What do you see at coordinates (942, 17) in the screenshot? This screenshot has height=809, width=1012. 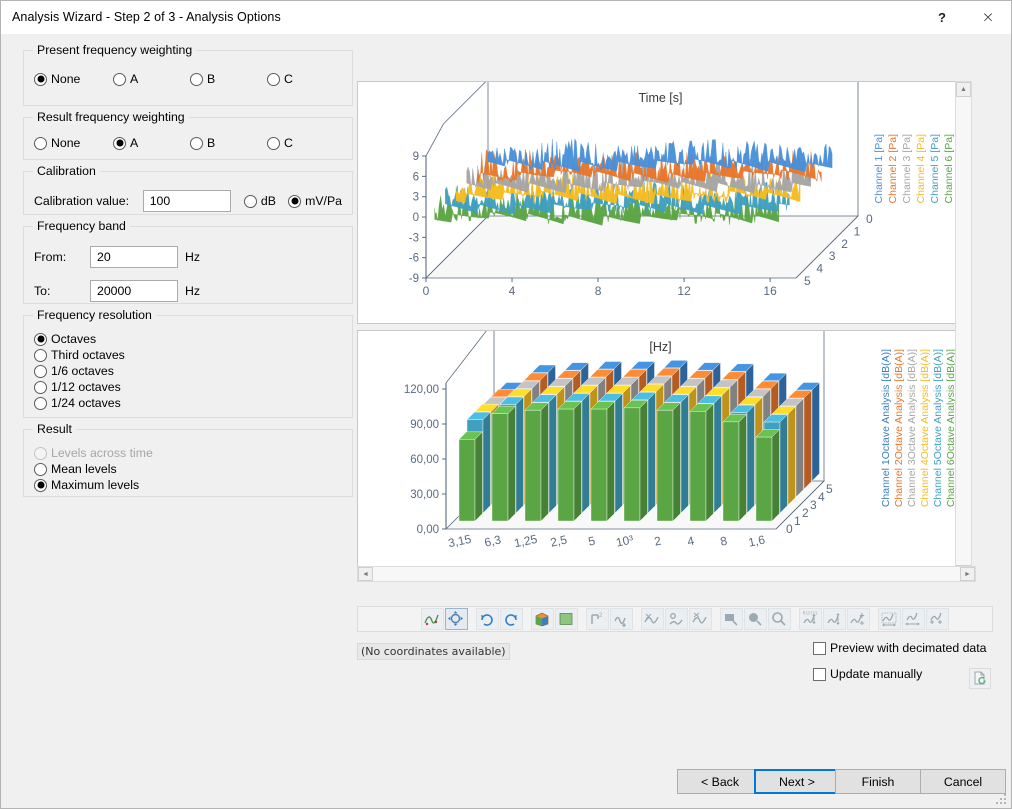 I see `help-button: ?` at bounding box center [942, 17].